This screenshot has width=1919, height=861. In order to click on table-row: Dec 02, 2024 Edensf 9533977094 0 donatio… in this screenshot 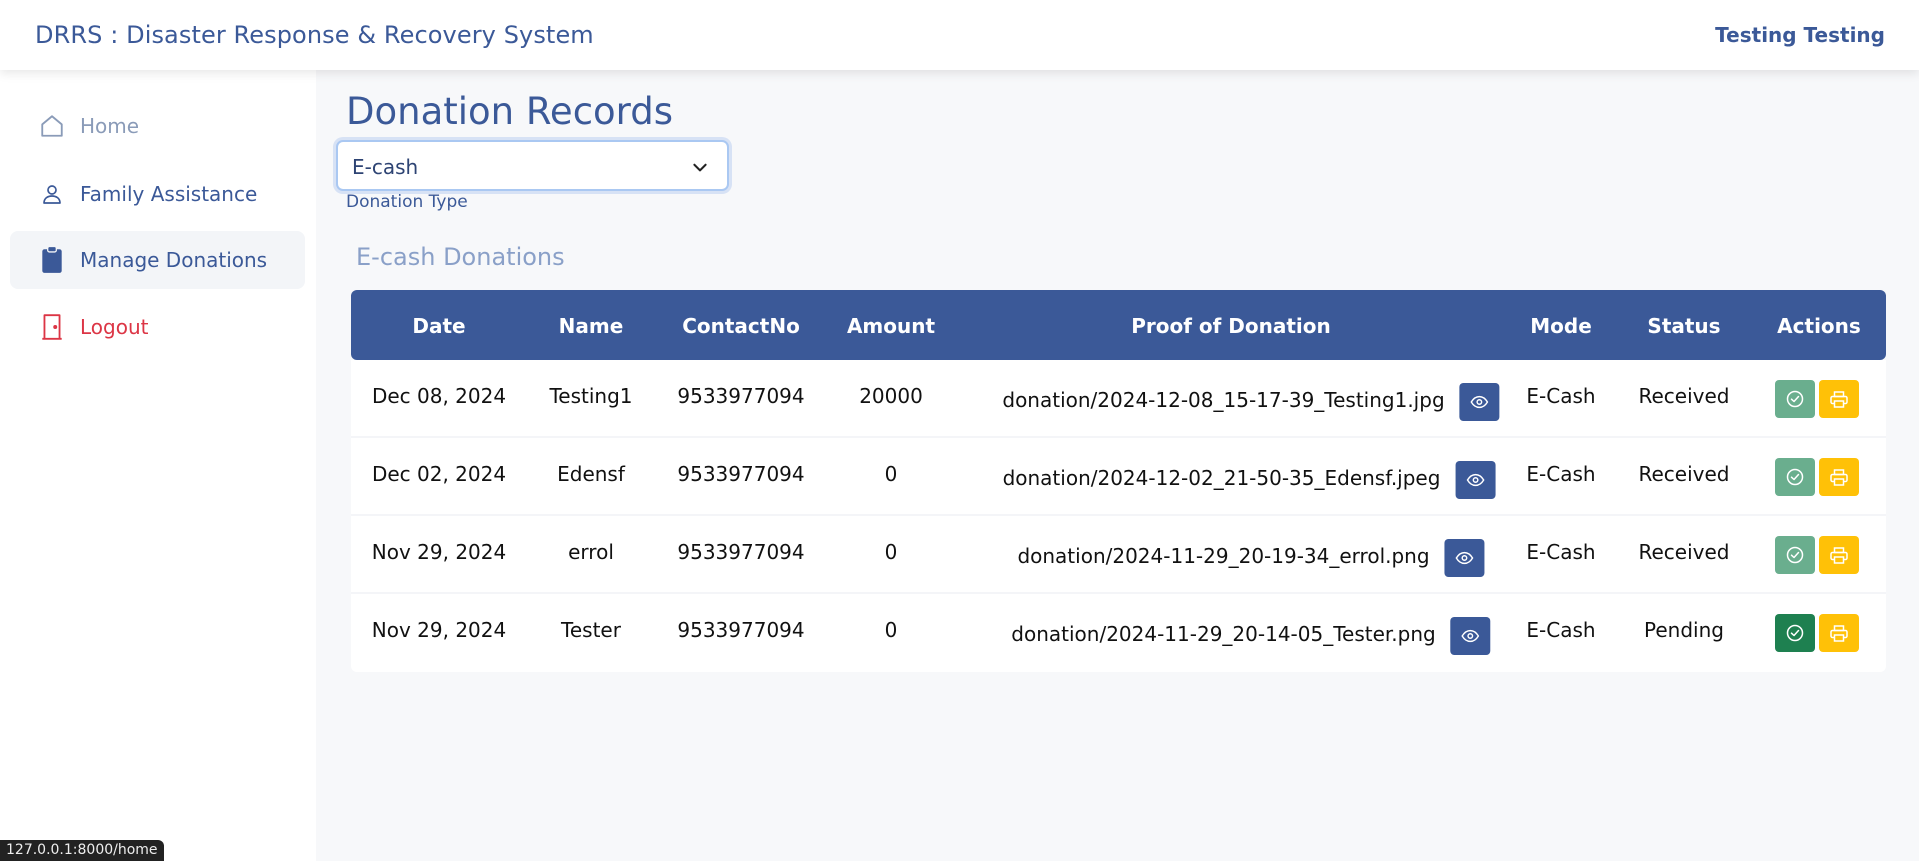, I will do `click(1118, 477)`.